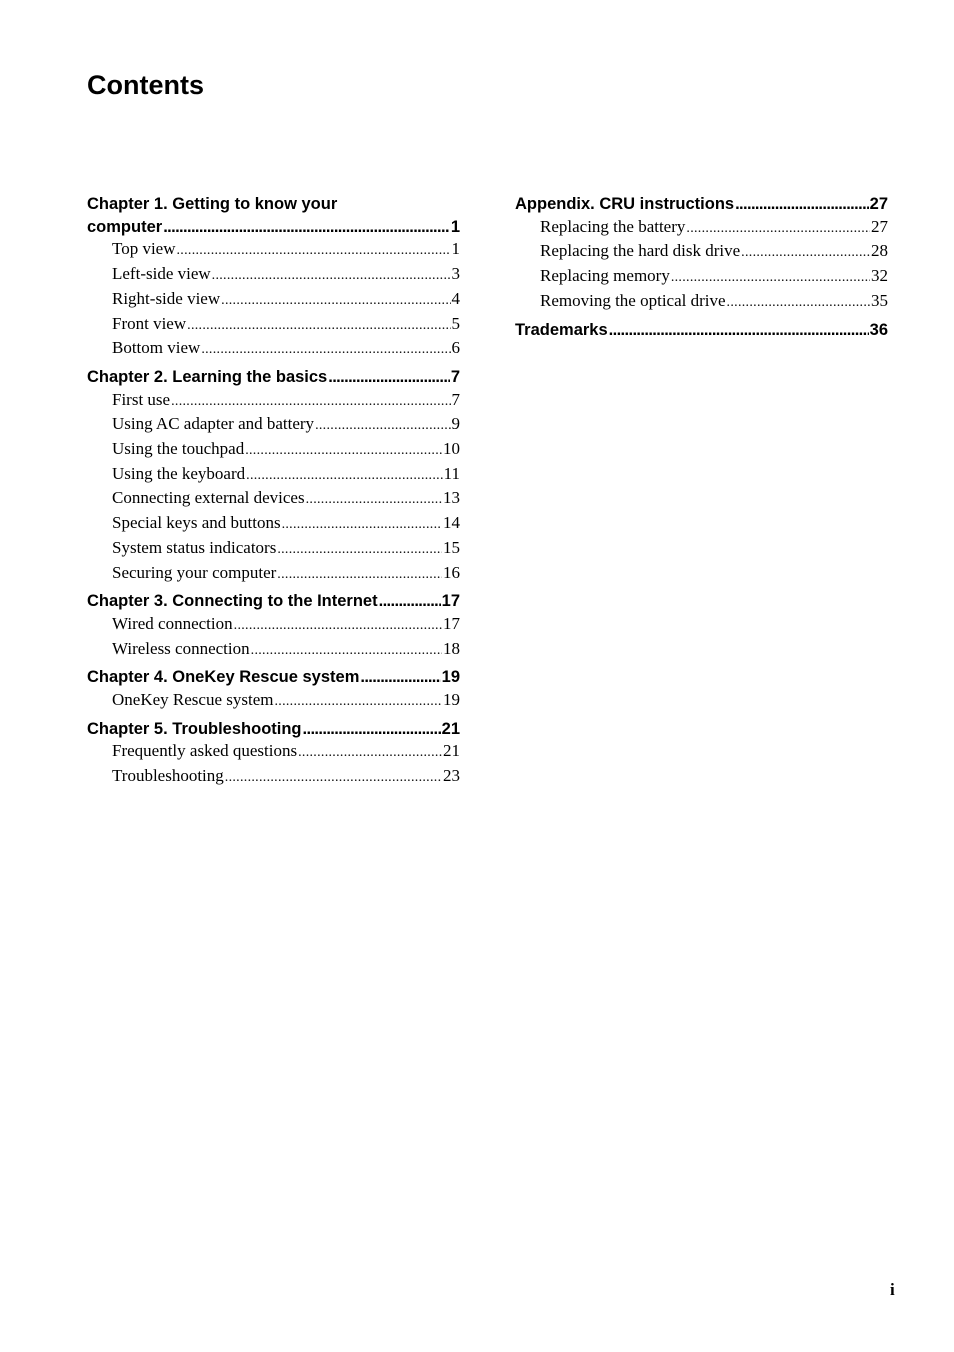 This screenshot has height=1352, width=954. Describe the element at coordinates (451, 498) in the screenshot. I see `toc-page-number: 13` at that location.